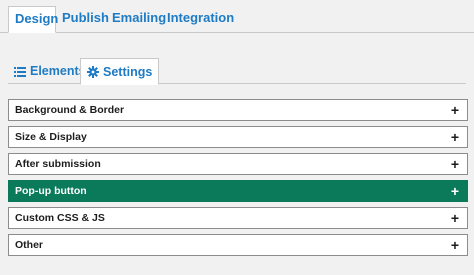 This screenshot has height=275, width=474. What do you see at coordinates (237, 71) in the screenshot?
I see `sub-tab-bar: Elements Settings` at bounding box center [237, 71].